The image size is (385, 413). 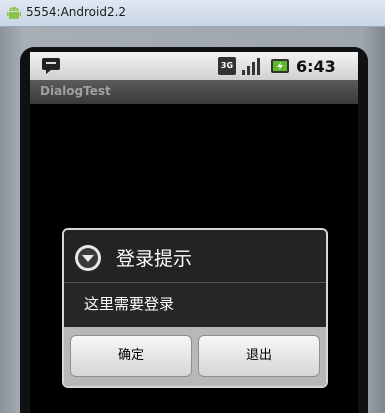 What do you see at coordinates (129, 304) in the screenshot?
I see `dialog-message: 这里需要登录` at bounding box center [129, 304].